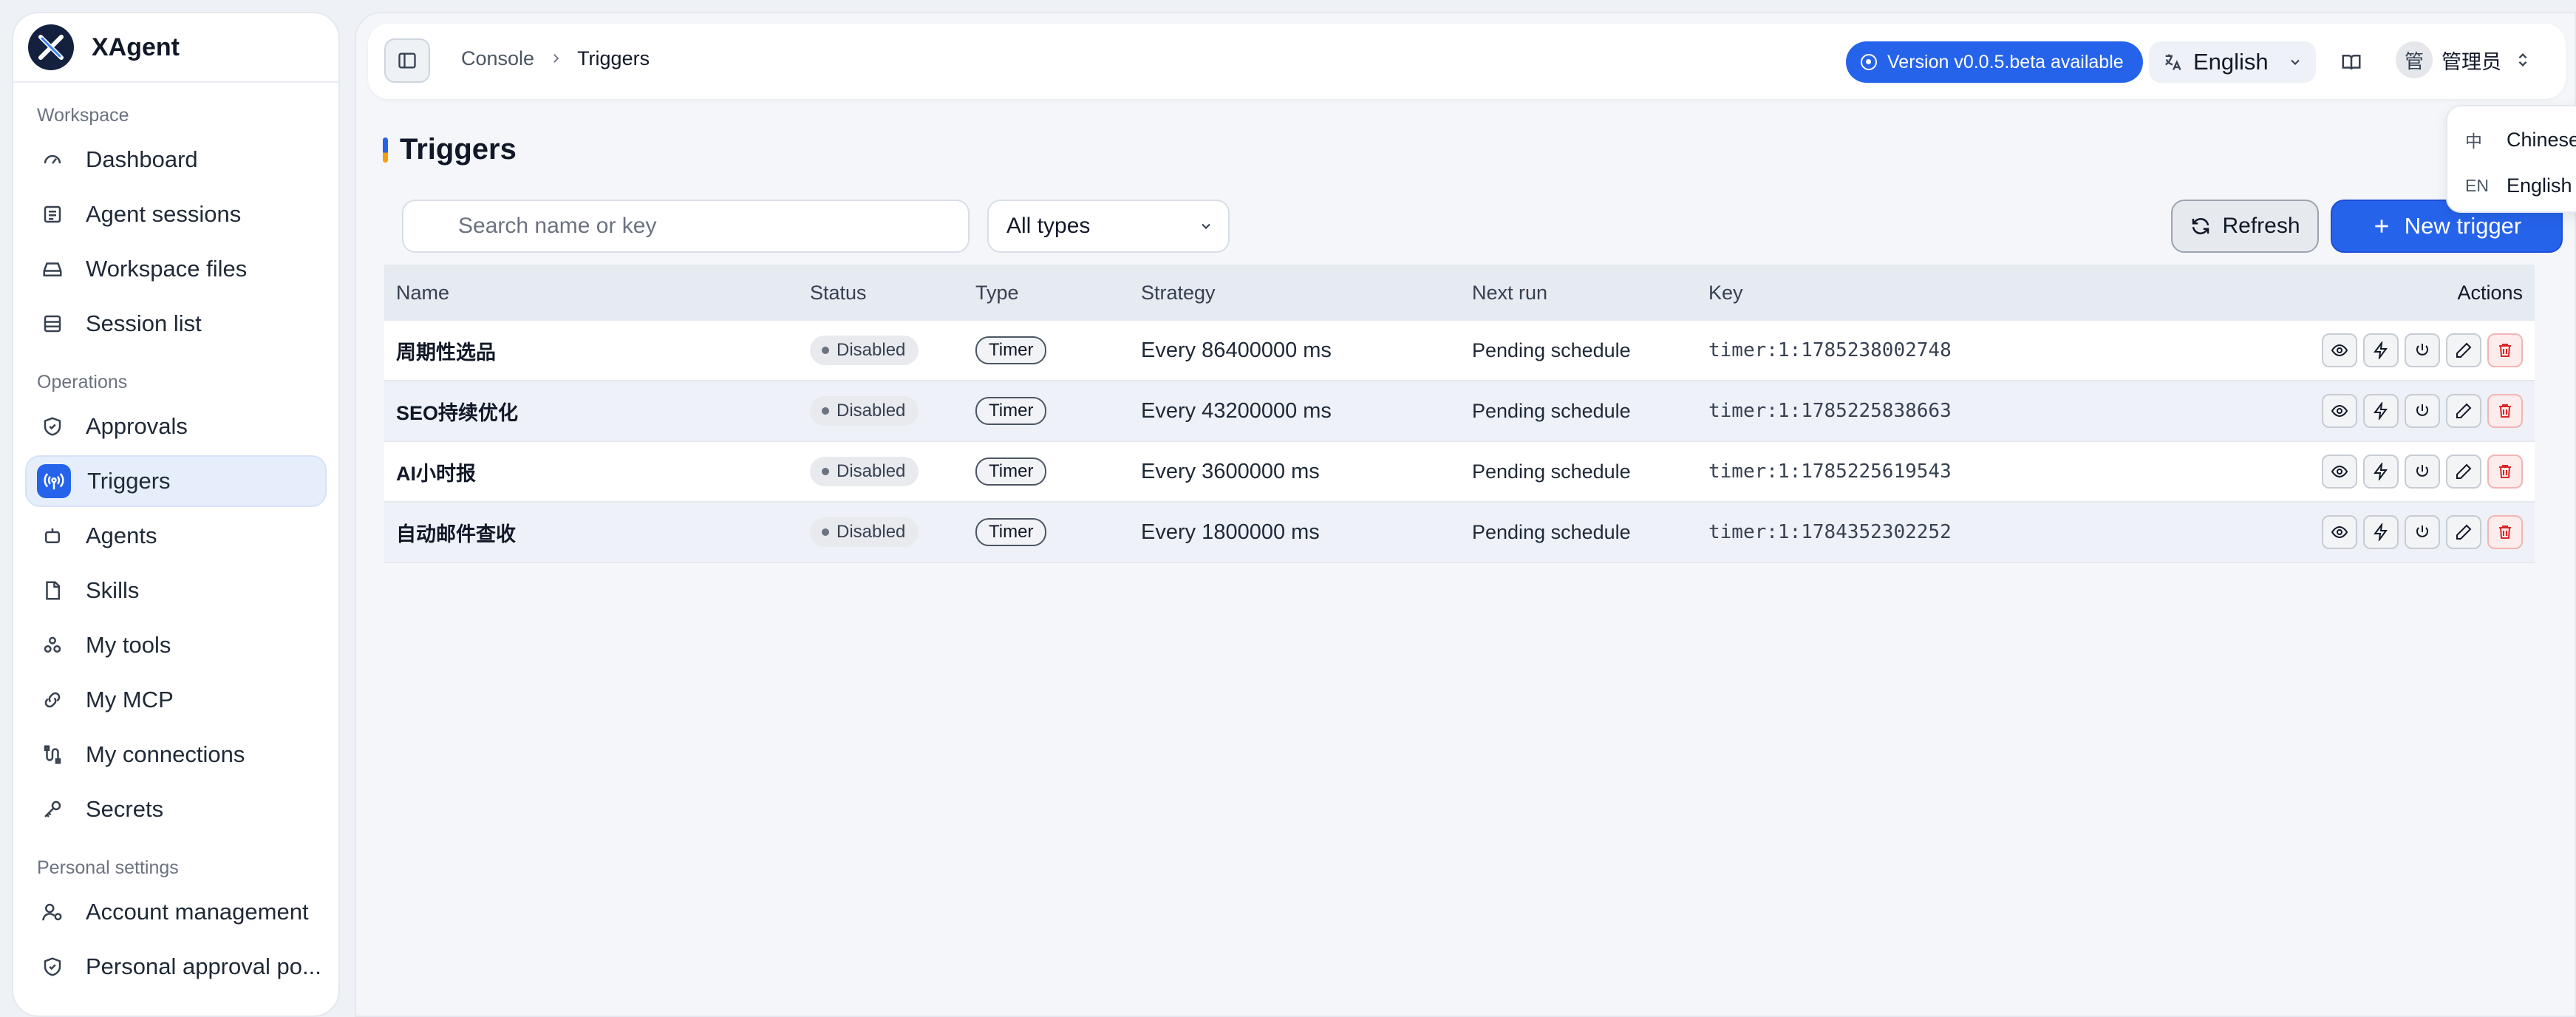 The image size is (2576, 1017). Describe the element at coordinates (2523, 60) in the screenshot. I see `chevrons-up-down-icon` at that location.